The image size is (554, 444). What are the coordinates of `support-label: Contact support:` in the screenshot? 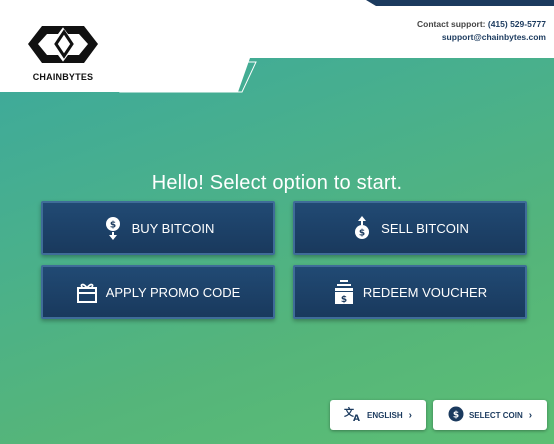 It's located at (451, 24).